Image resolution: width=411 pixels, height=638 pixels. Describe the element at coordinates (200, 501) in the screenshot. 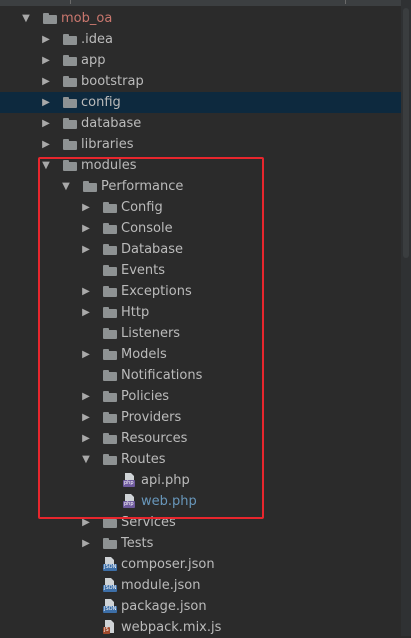

I see `tree-row-web-php: php web.php` at that location.